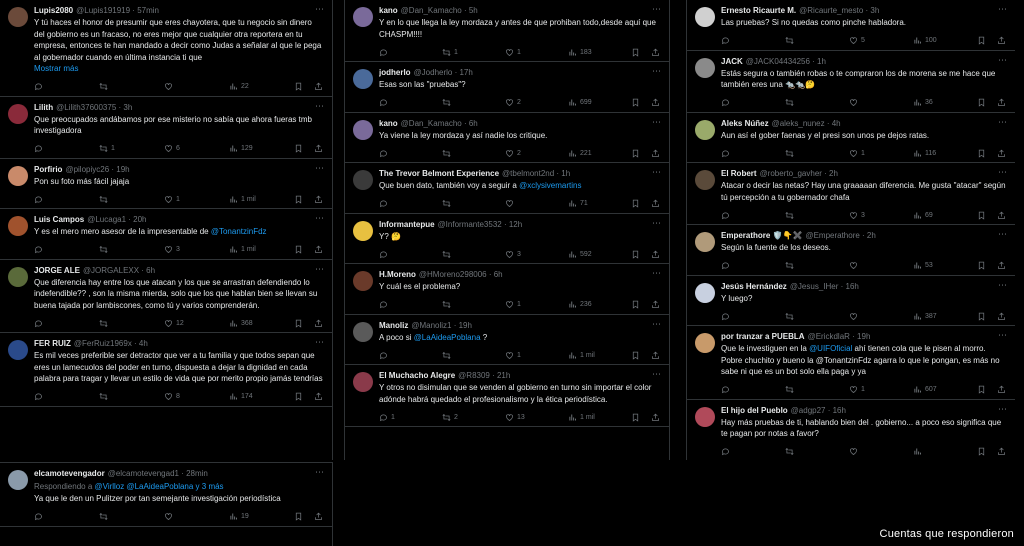 The image size is (1024, 546). I want to click on author-name: Informantepue, so click(407, 224).